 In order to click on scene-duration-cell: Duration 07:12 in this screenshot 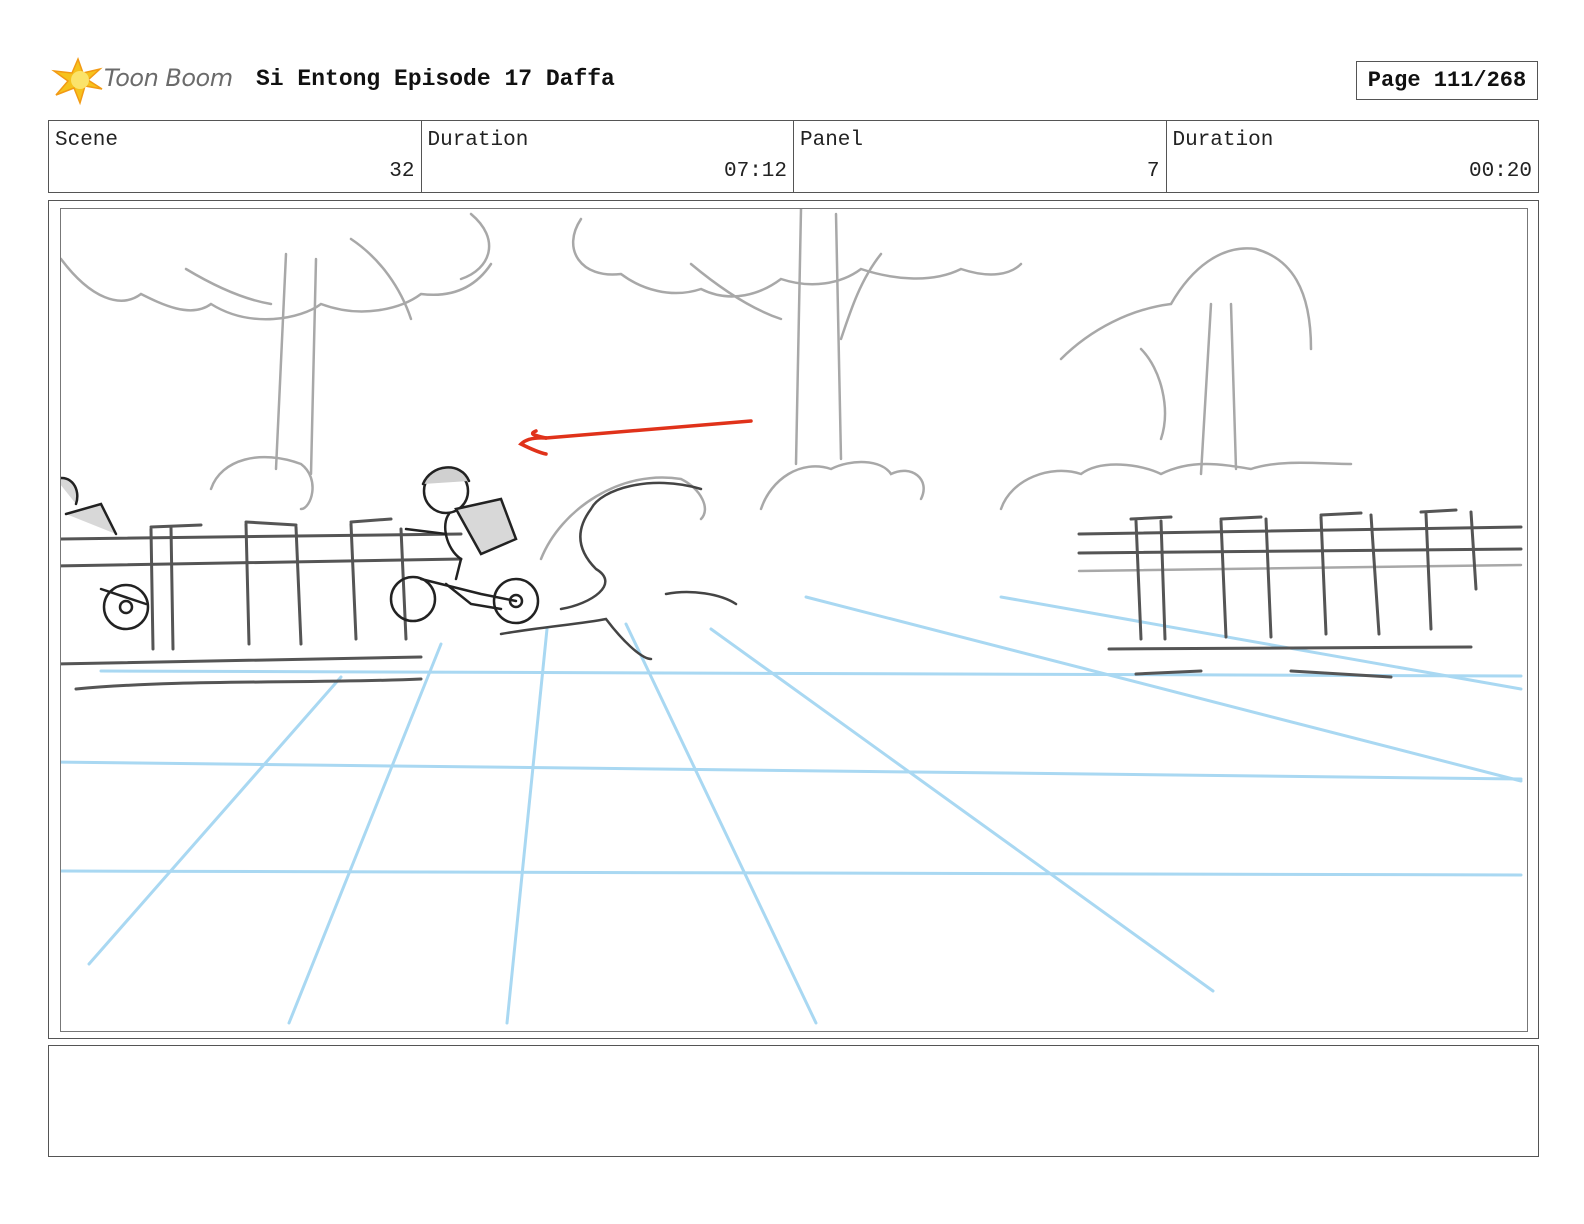, I will do `click(608, 156)`.